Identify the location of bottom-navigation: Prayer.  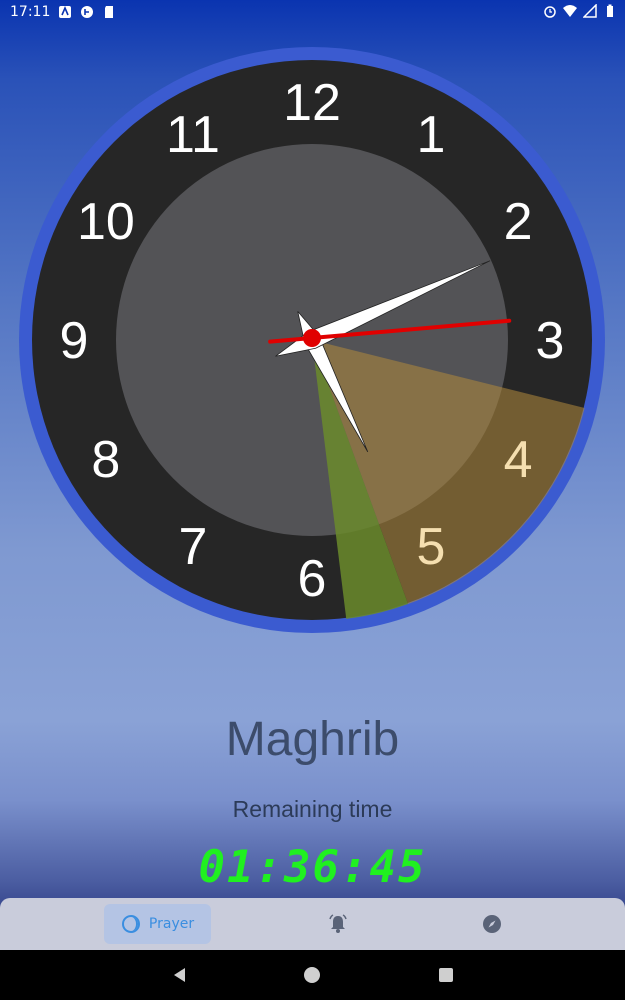
(312, 924).